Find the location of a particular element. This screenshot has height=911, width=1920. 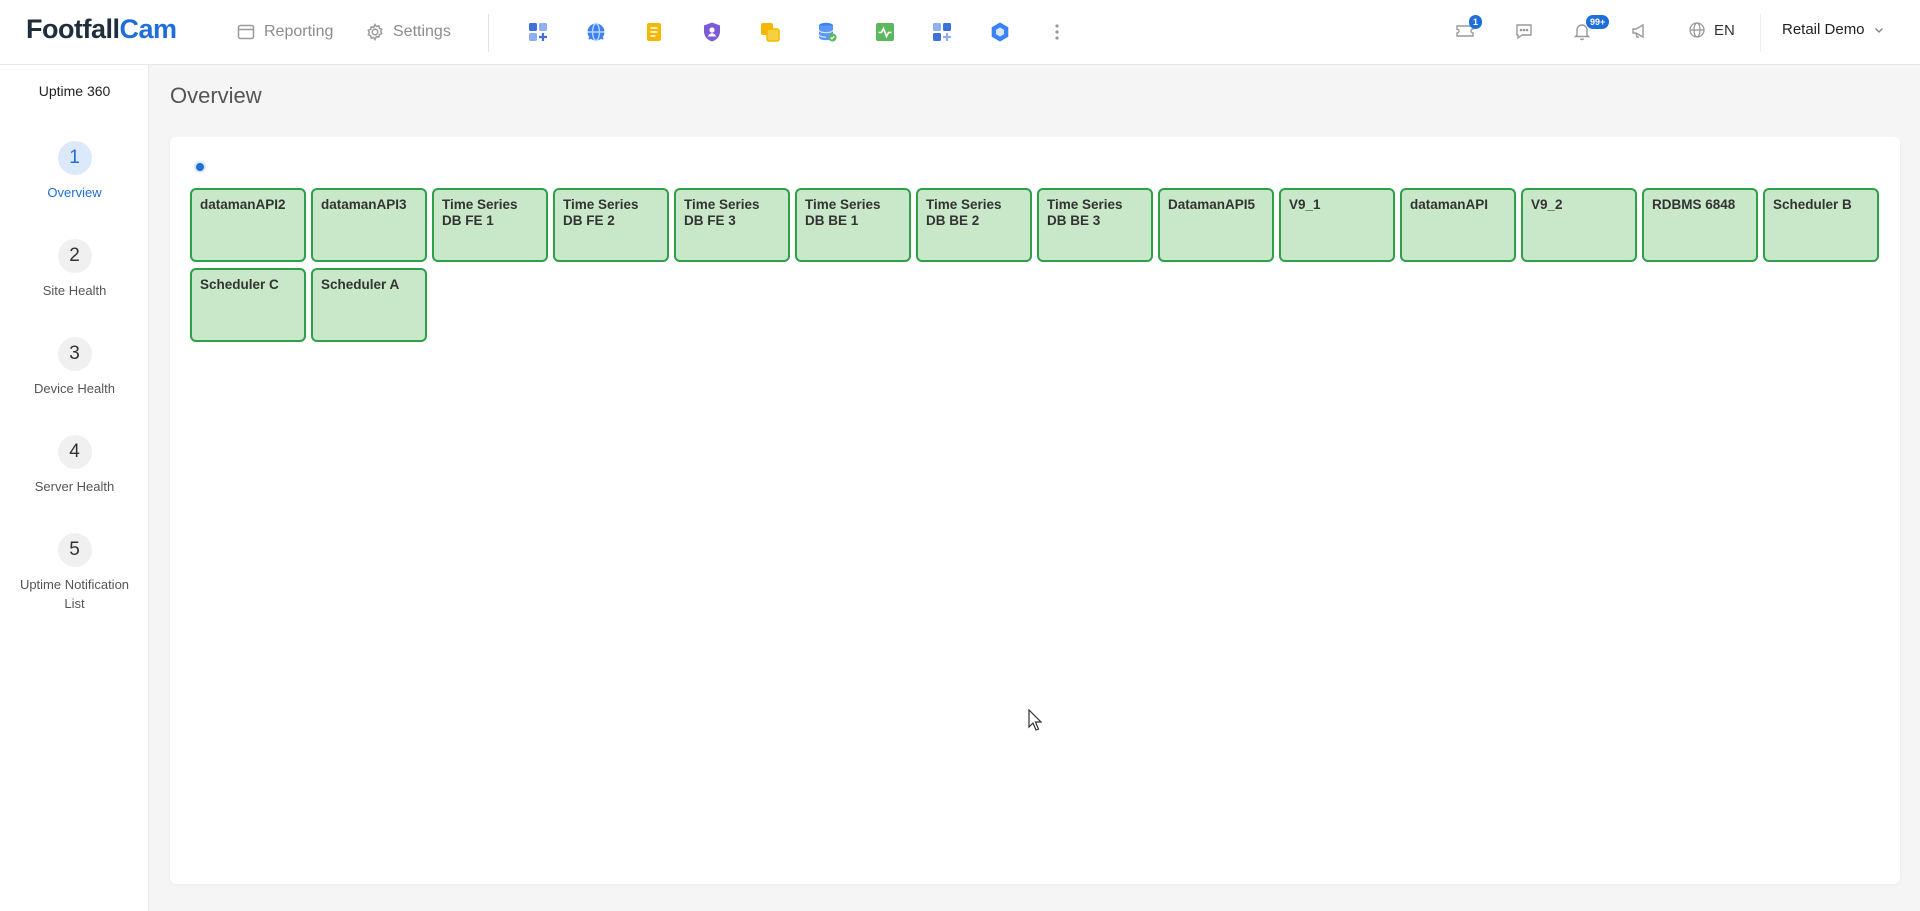

nav-reporting-label: Reporting is located at coordinates (299, 31).